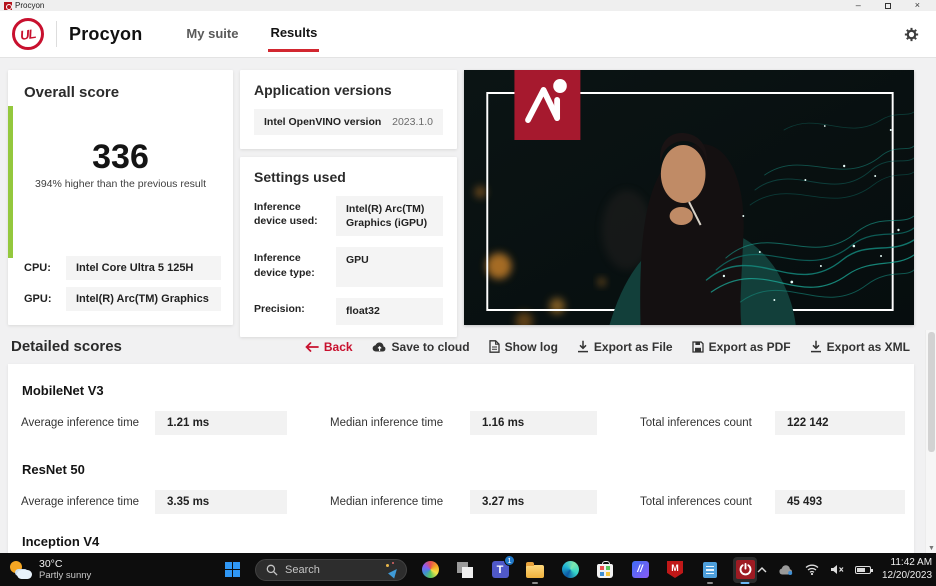  What do you see at coordinates (331, 569) in the screenshot?
I see `search-box: Search` at bounding box center [331, 569].